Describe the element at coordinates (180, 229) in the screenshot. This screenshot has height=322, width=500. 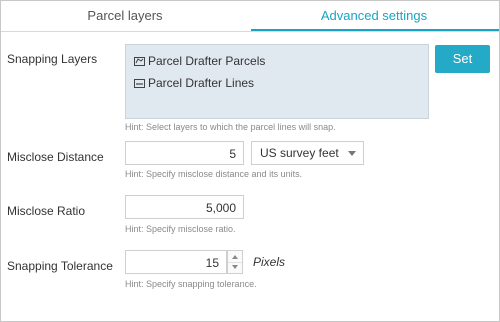
I see `misclose-ratio-hint: Hint: Specify misclose ratio.` at that location.